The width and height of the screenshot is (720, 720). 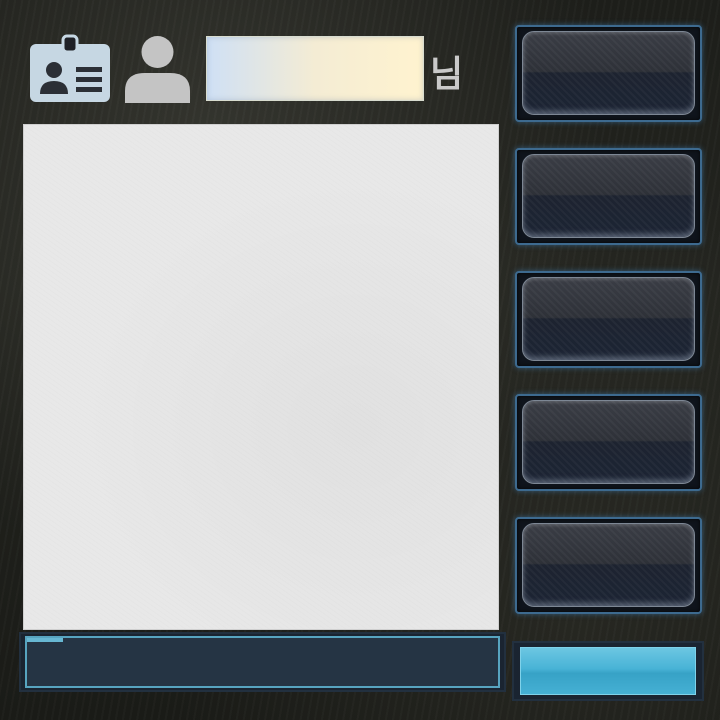 I want to click on message-input-frame, so click(x=262, y=662).